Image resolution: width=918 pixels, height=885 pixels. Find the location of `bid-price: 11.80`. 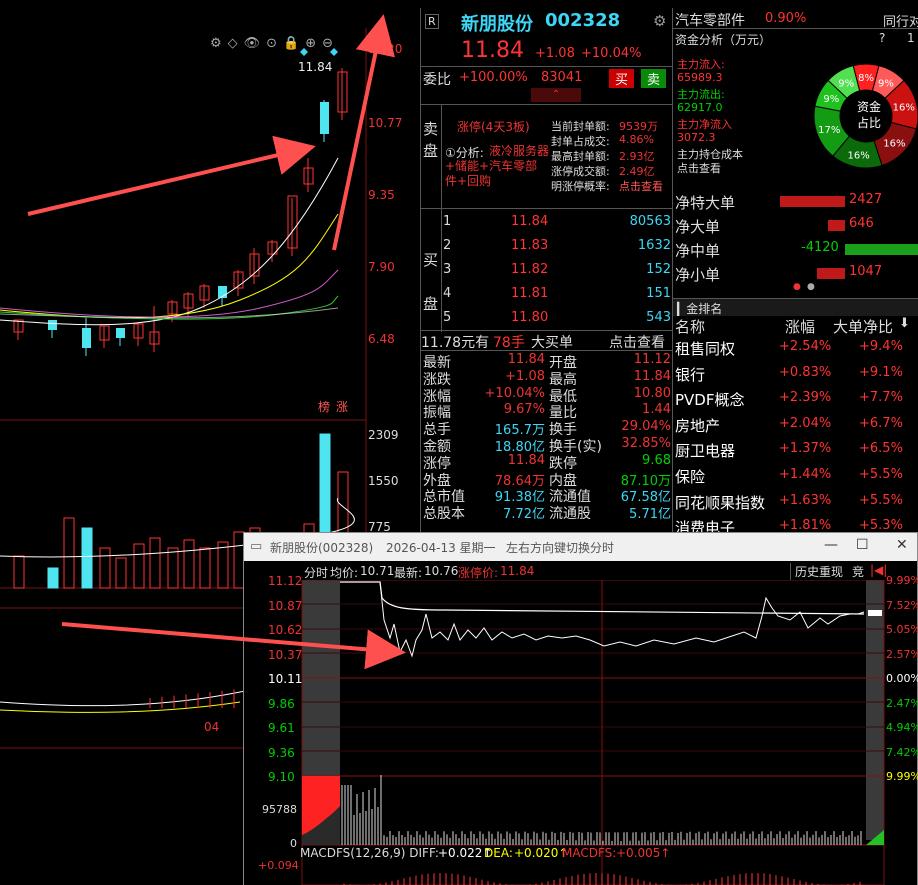

bid-price: 11.80 is located at coordinates (529, 317).